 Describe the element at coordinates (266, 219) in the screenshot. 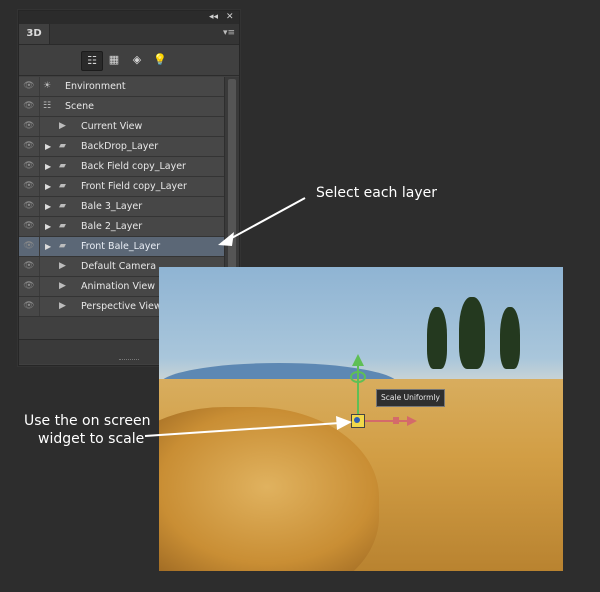

I see `arrow-to-layer` at that location.